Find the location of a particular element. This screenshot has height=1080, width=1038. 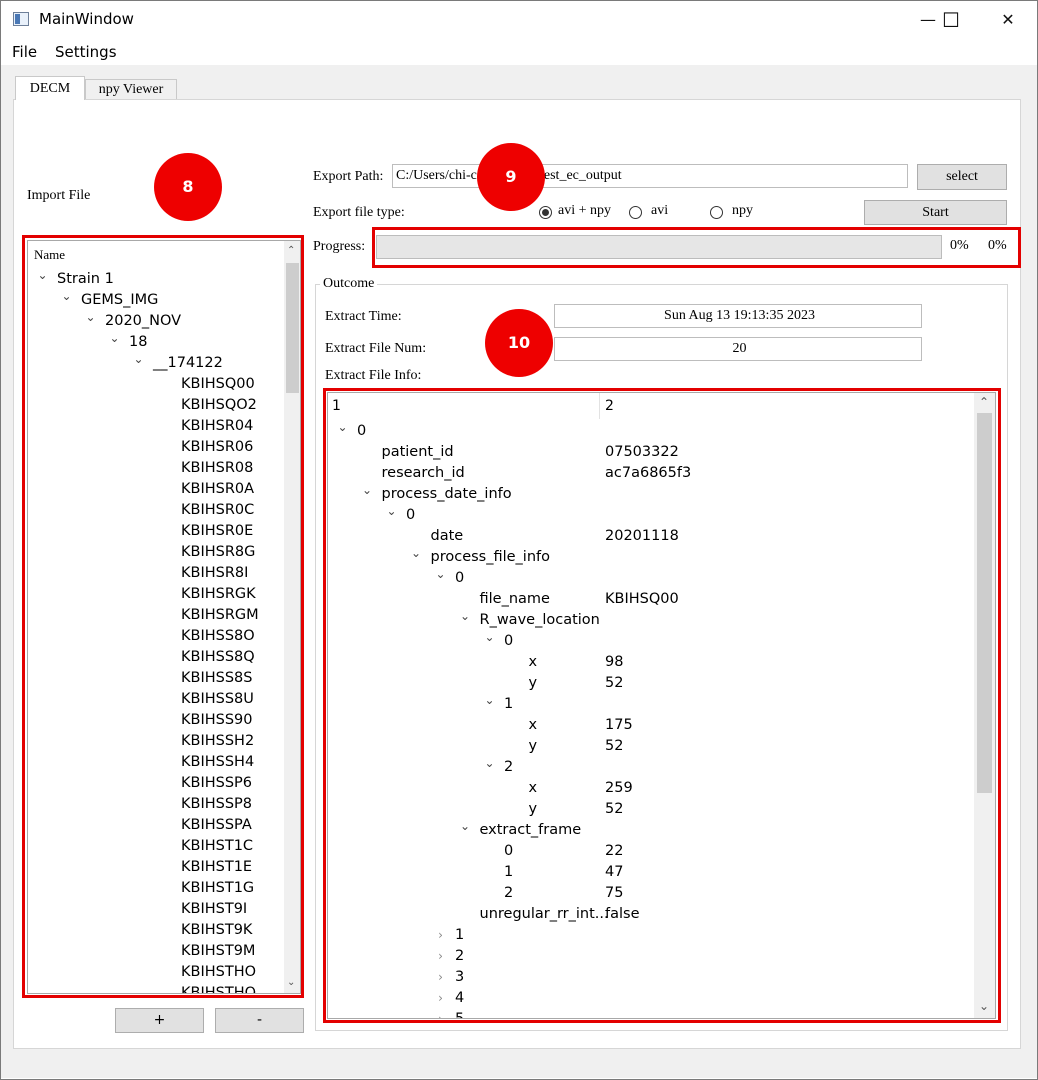

add-file-button: + is located at coordinates (159, 1020).